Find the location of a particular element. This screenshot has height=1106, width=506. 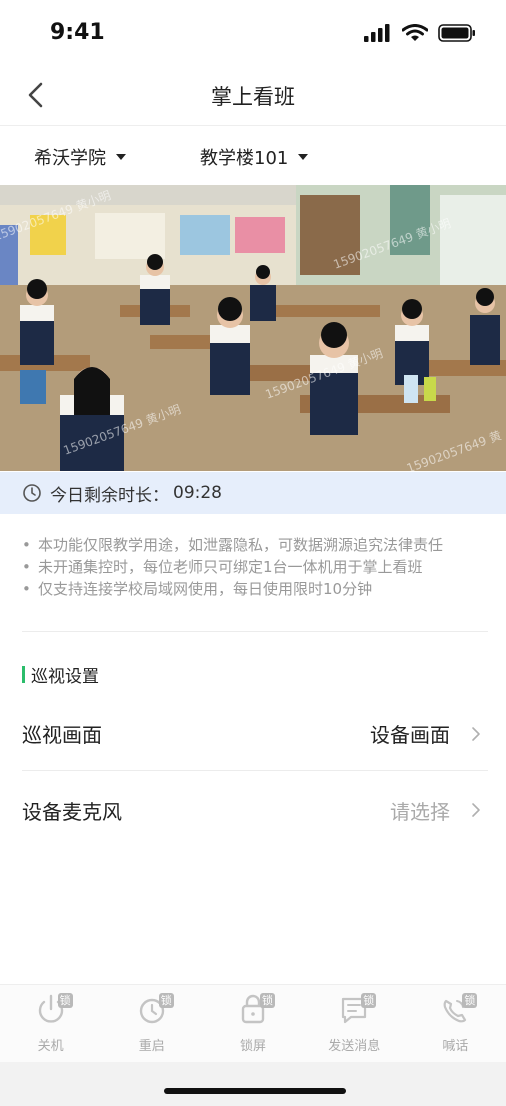

status-bar: 9:41 is located at coordinates (253, 32).